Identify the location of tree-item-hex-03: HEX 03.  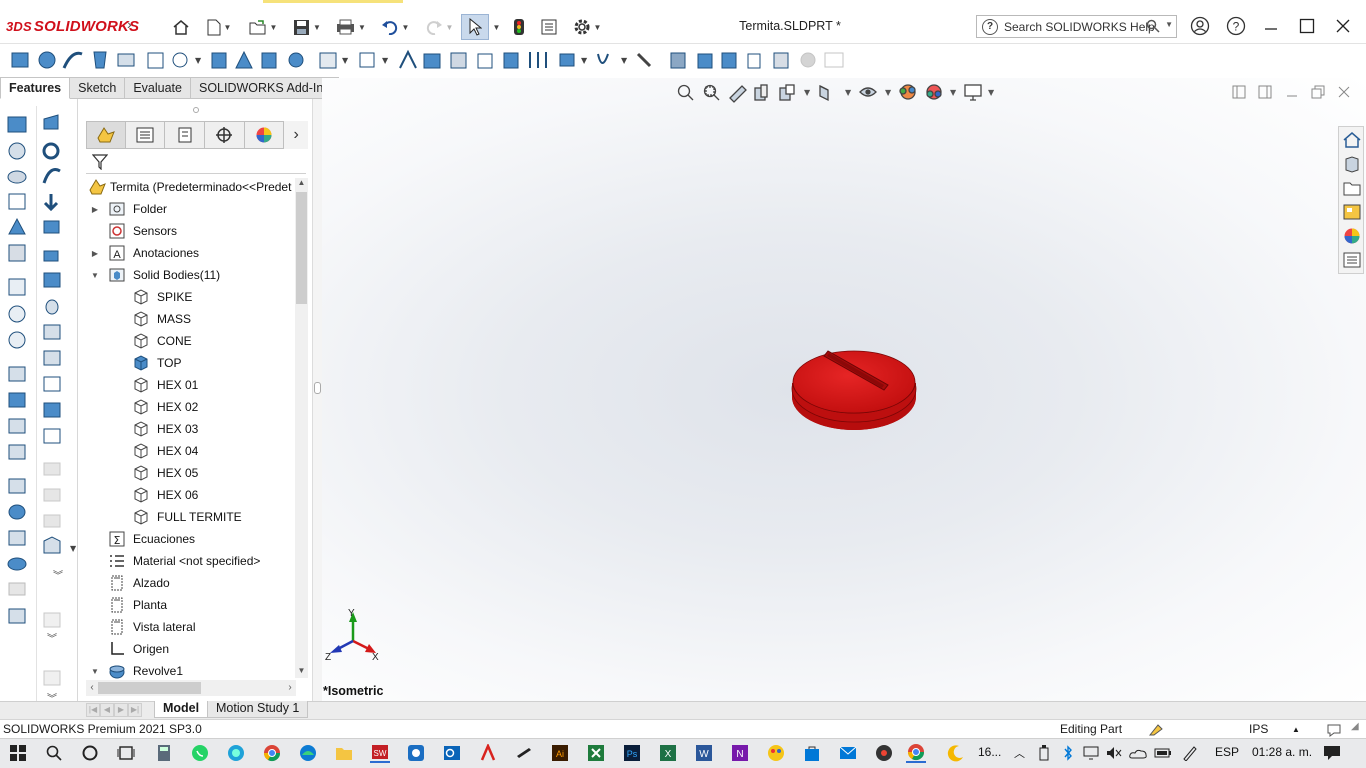
(191, 429).